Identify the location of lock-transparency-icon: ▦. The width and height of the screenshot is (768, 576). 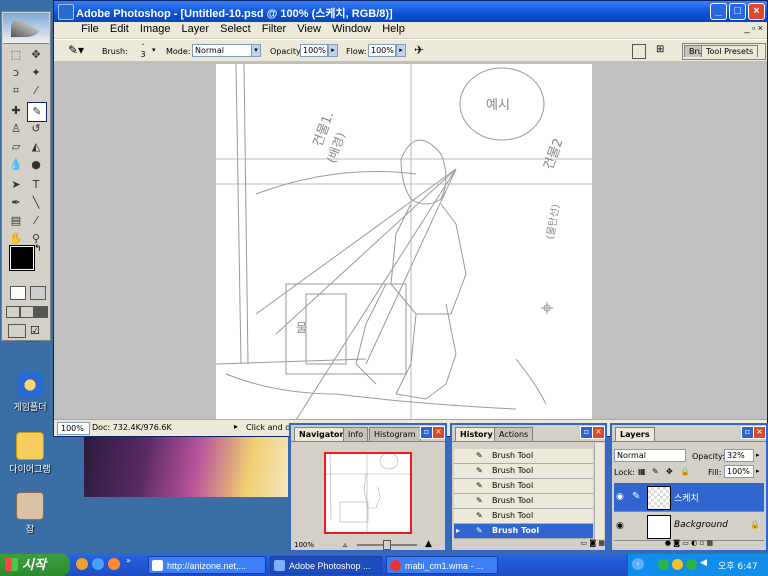
(642, 471).